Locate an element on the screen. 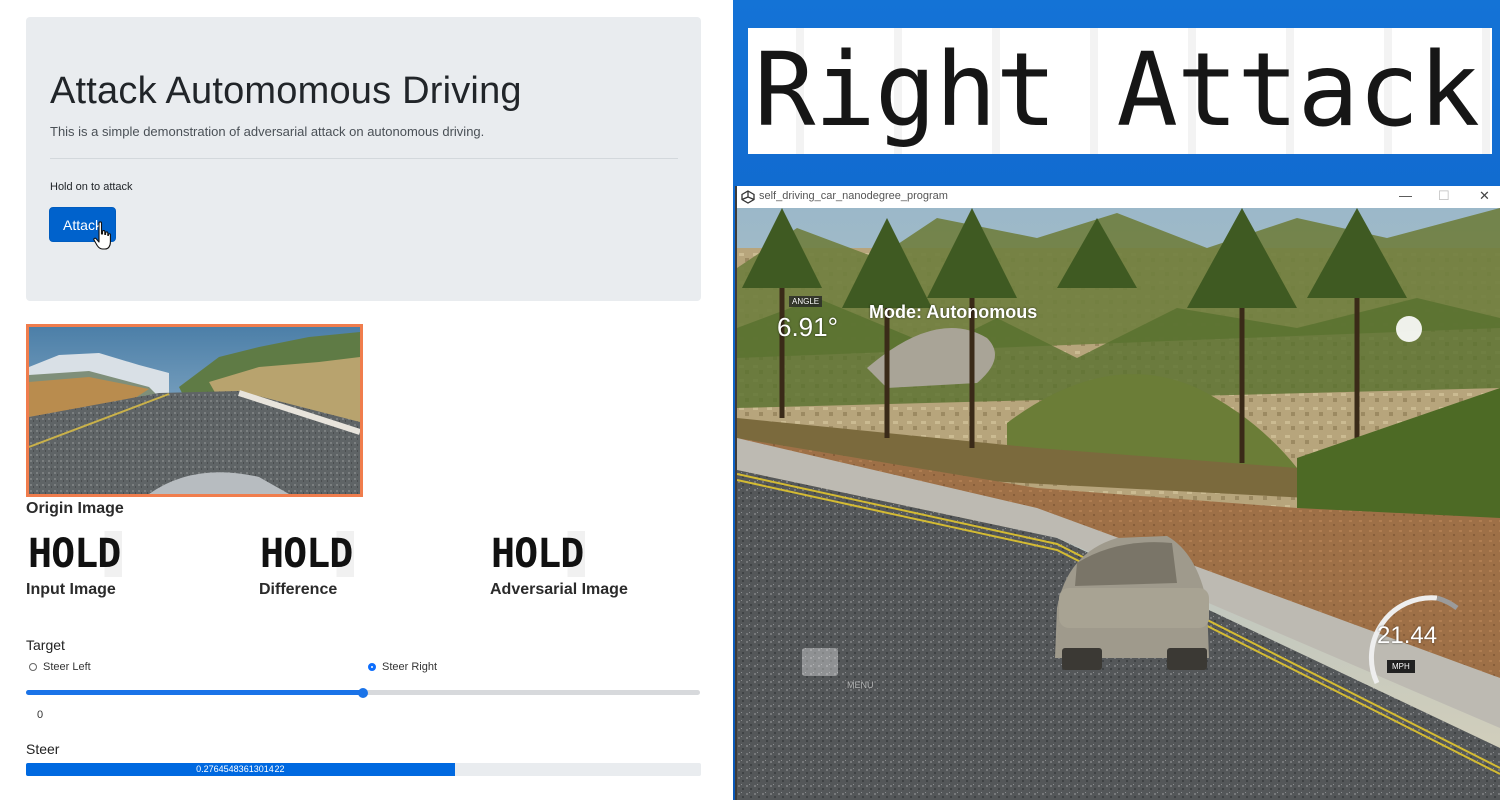 This screenshot has height=800, width=1500. road-thumbnail is located at coordinates (194, 410).